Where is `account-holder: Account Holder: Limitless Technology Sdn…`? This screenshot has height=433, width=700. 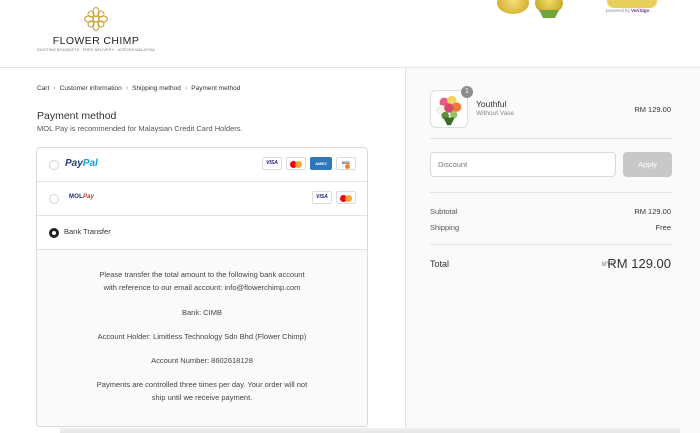
account-holder: Account Holder: Limitless Technology Sdn… is located at coordinates (202, 336).